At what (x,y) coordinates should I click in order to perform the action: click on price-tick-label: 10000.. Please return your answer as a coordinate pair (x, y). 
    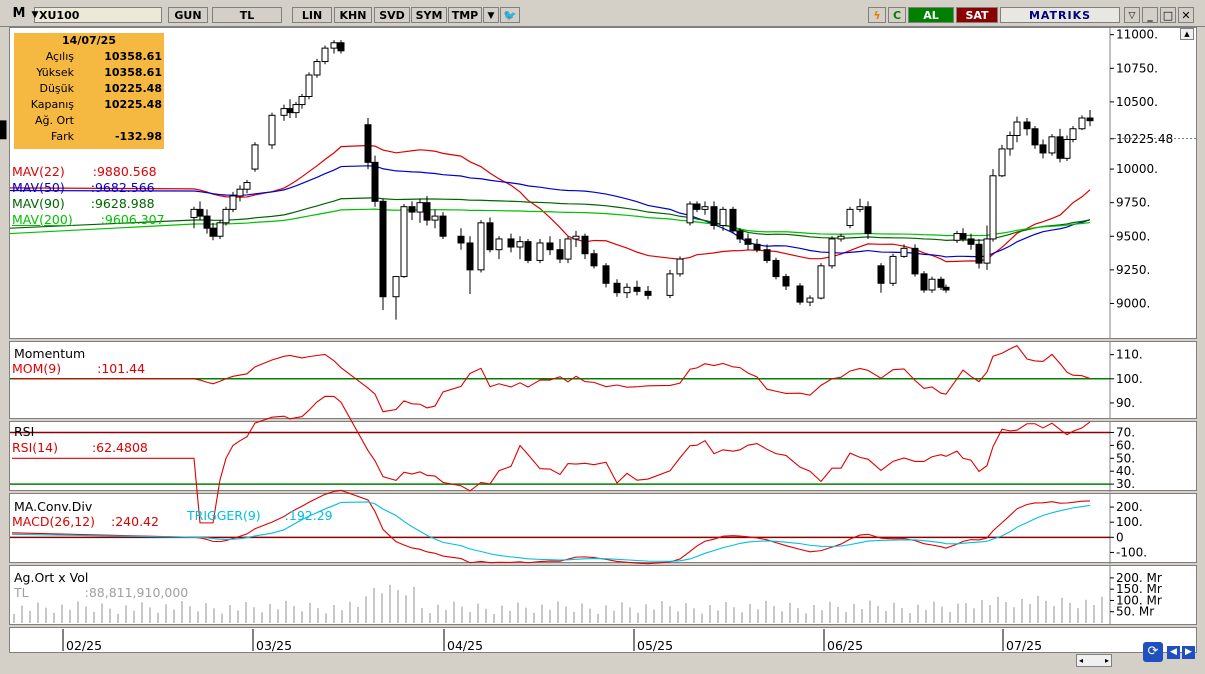
    Looking at the image, I should click on (1137, 169).